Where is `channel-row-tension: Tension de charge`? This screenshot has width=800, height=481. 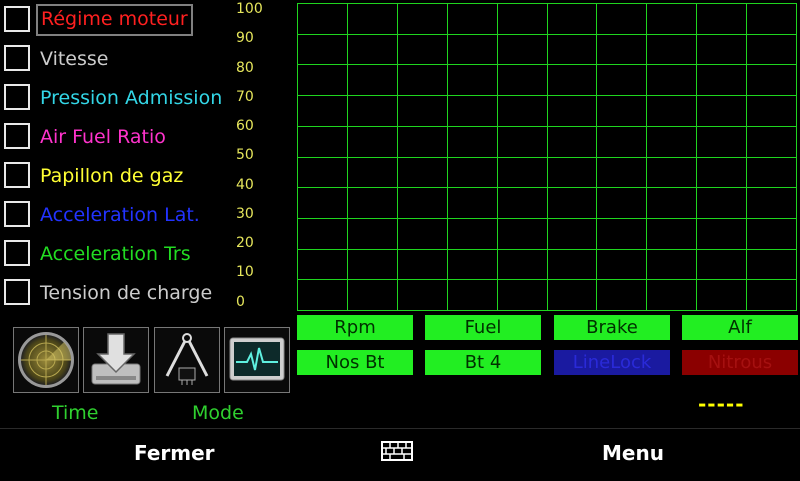 channel-row-tension: Tension de charge is located at coordinates (134, 295).